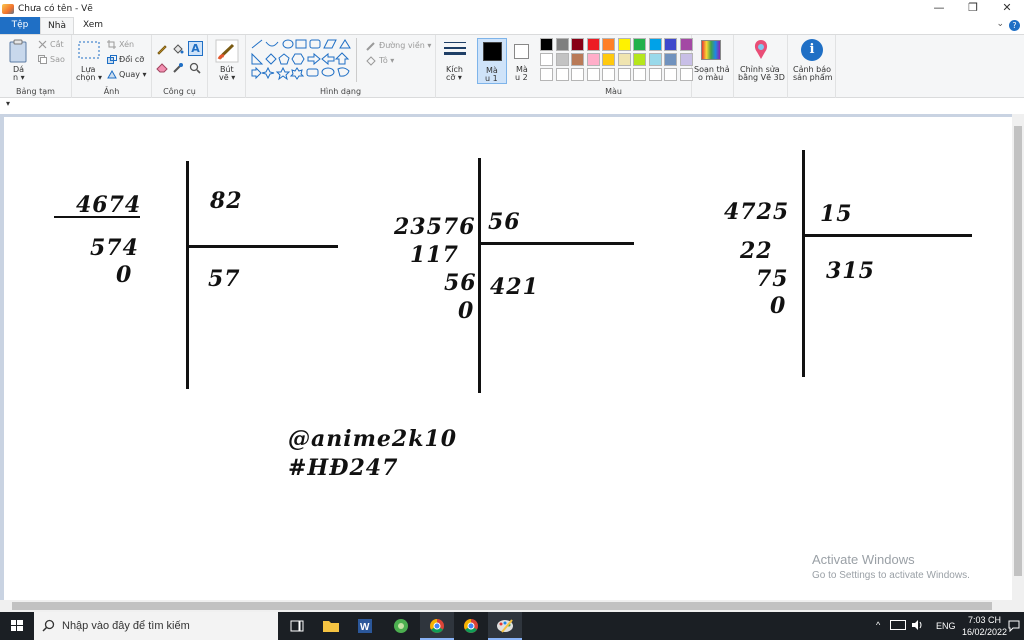 This screenshot has width=1024, height=643. What do you see at coordinates (522, 61) in the screenshot?
I see `color2-button: Mà u 2` at bounding box center [522, 61].